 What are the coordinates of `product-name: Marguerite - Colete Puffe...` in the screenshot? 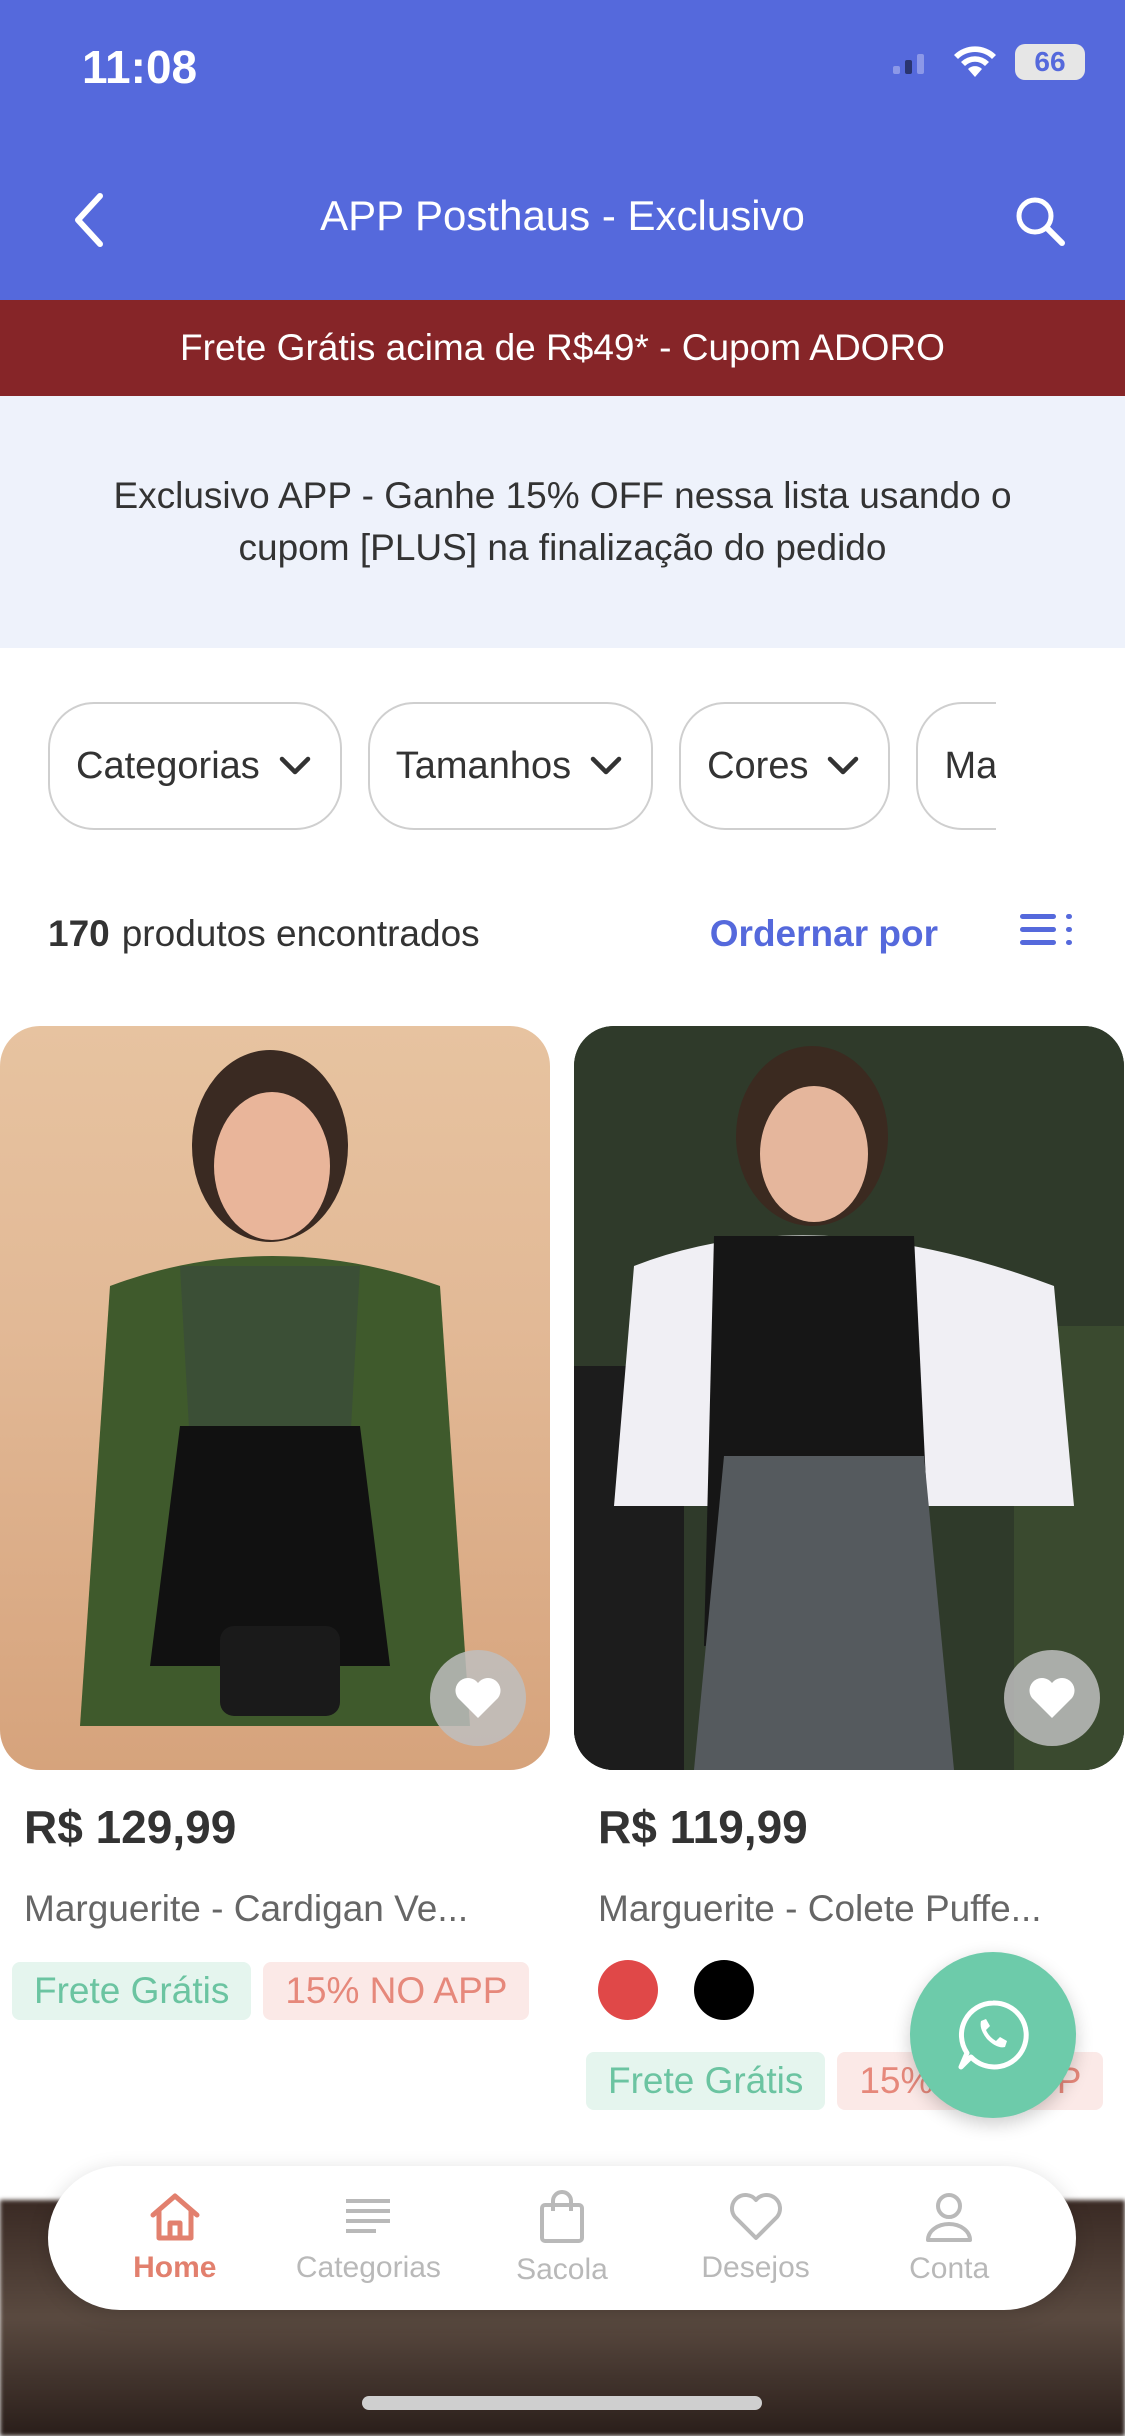 It's located at (858, 1909).